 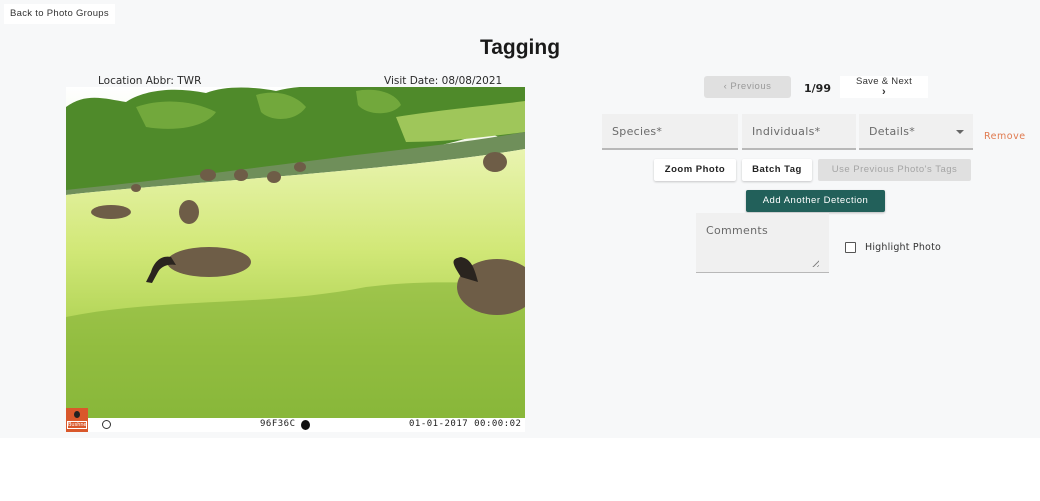 What do you see at coordinates (777, 170) in the screenshot?
I see `batch-tag-button: Batch Tag` at bounding box center [777, 170].